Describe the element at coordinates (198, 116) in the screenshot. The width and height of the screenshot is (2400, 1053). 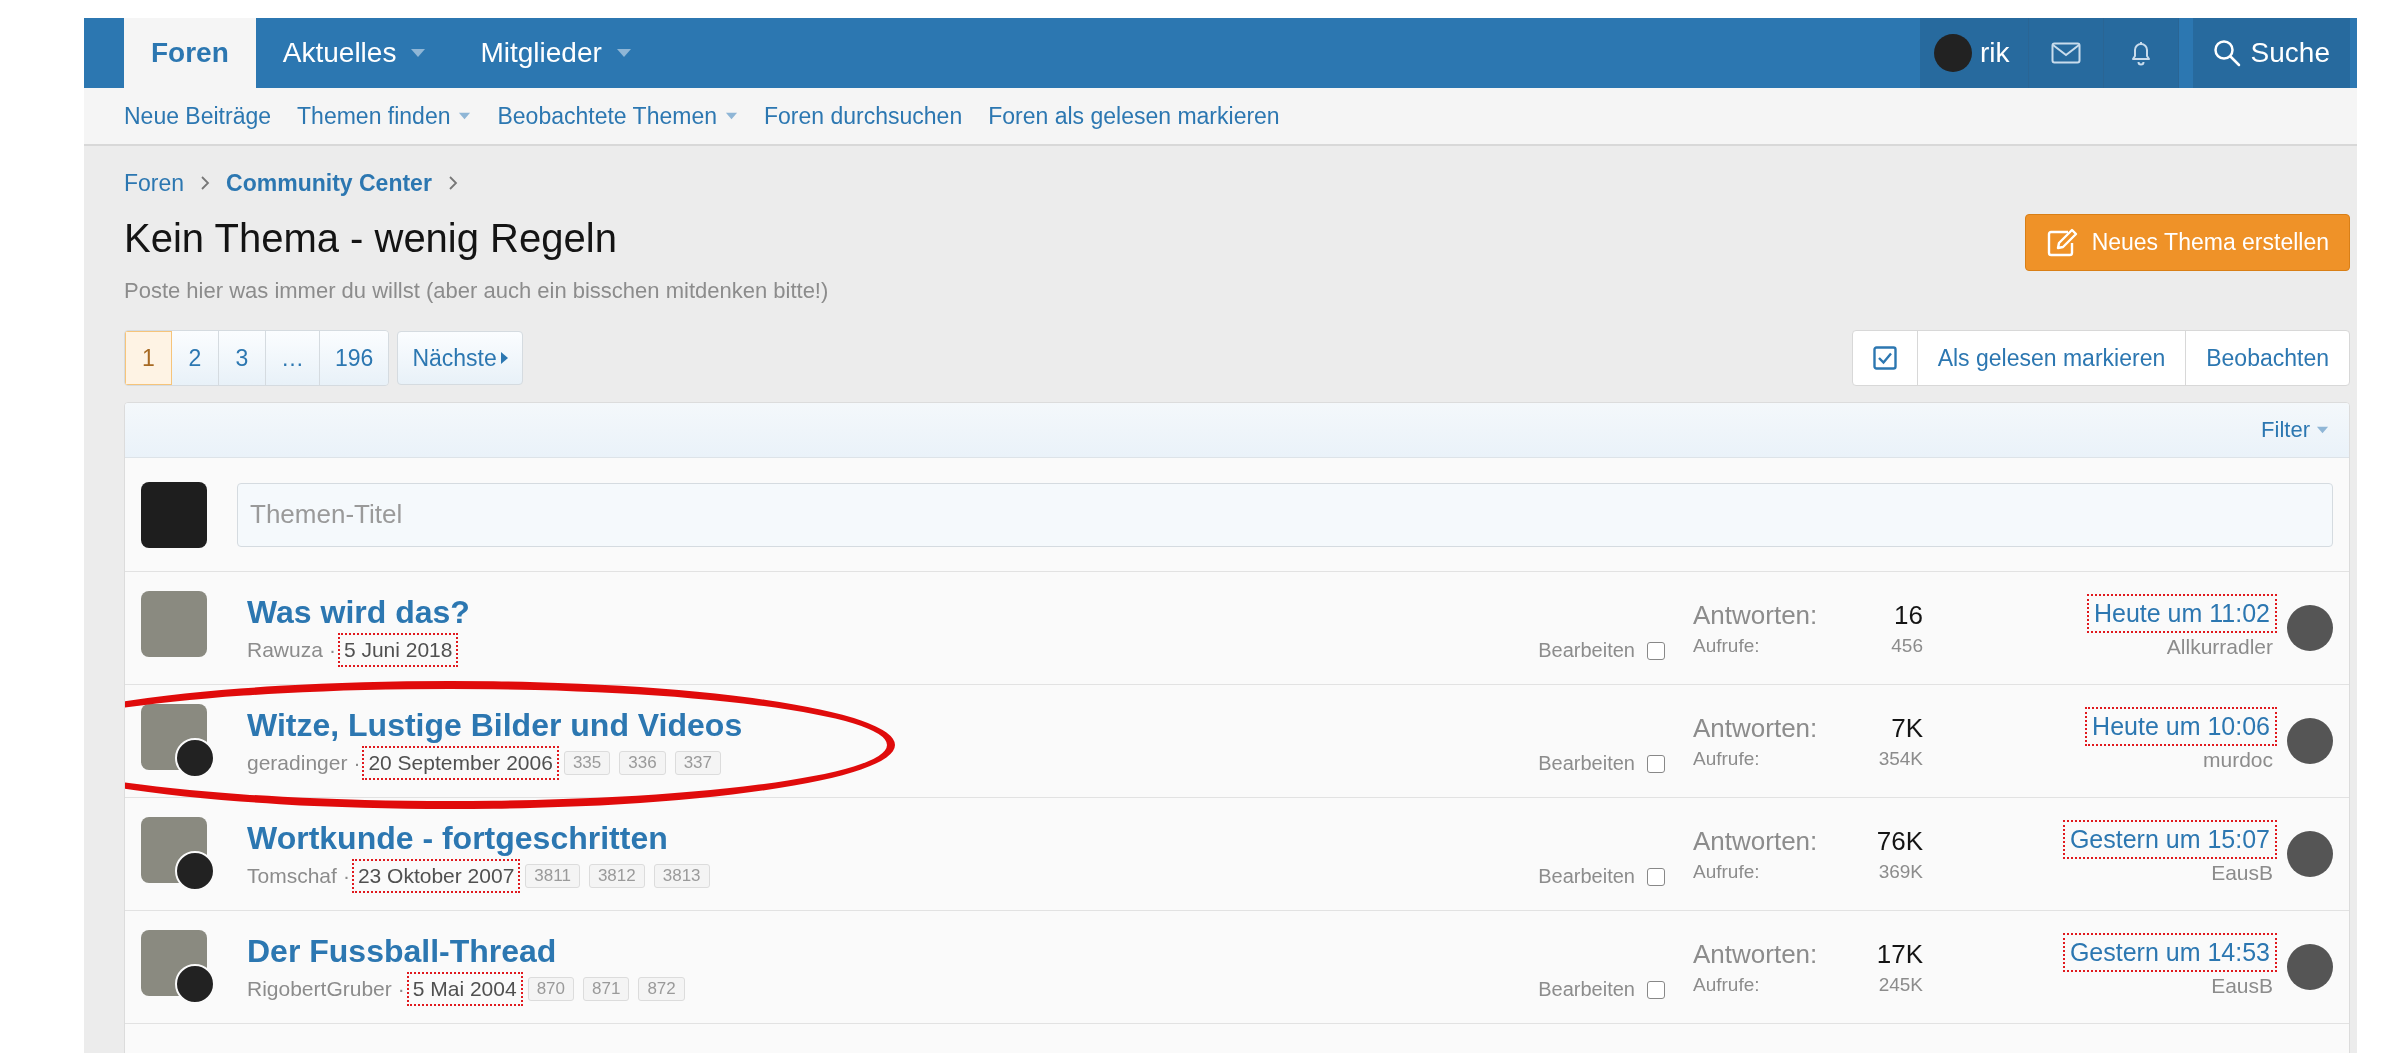
I see `subnav-link: Neue Beiträge` at that location.